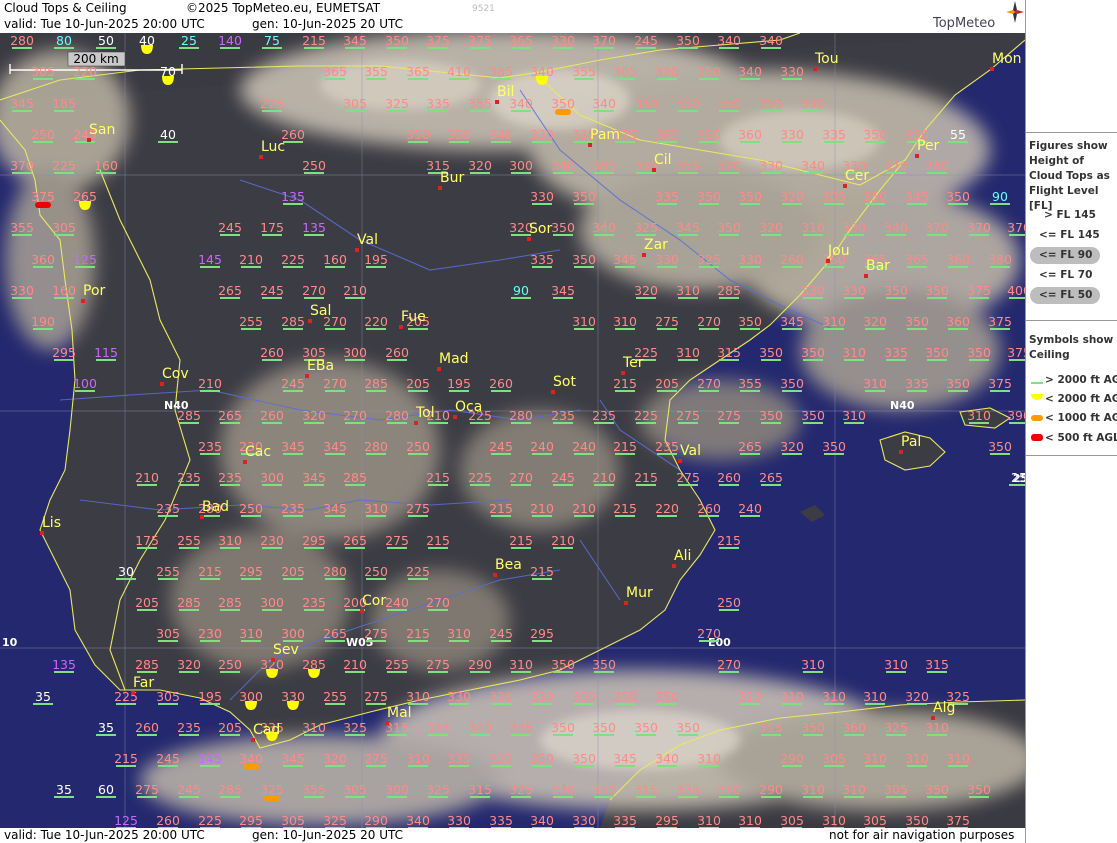  What do you see at coordinates (1081, 380) in the screenshot?
I see `legend-ceiling-above-2000: > 2000 ft AGL` at bounding box center [1081, 380].